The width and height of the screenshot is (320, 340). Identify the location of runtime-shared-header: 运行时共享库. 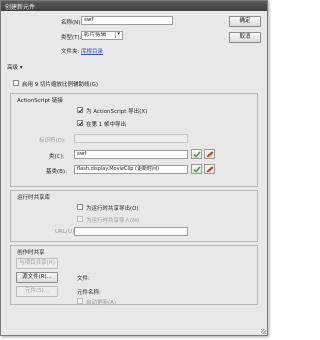
(34, 198).